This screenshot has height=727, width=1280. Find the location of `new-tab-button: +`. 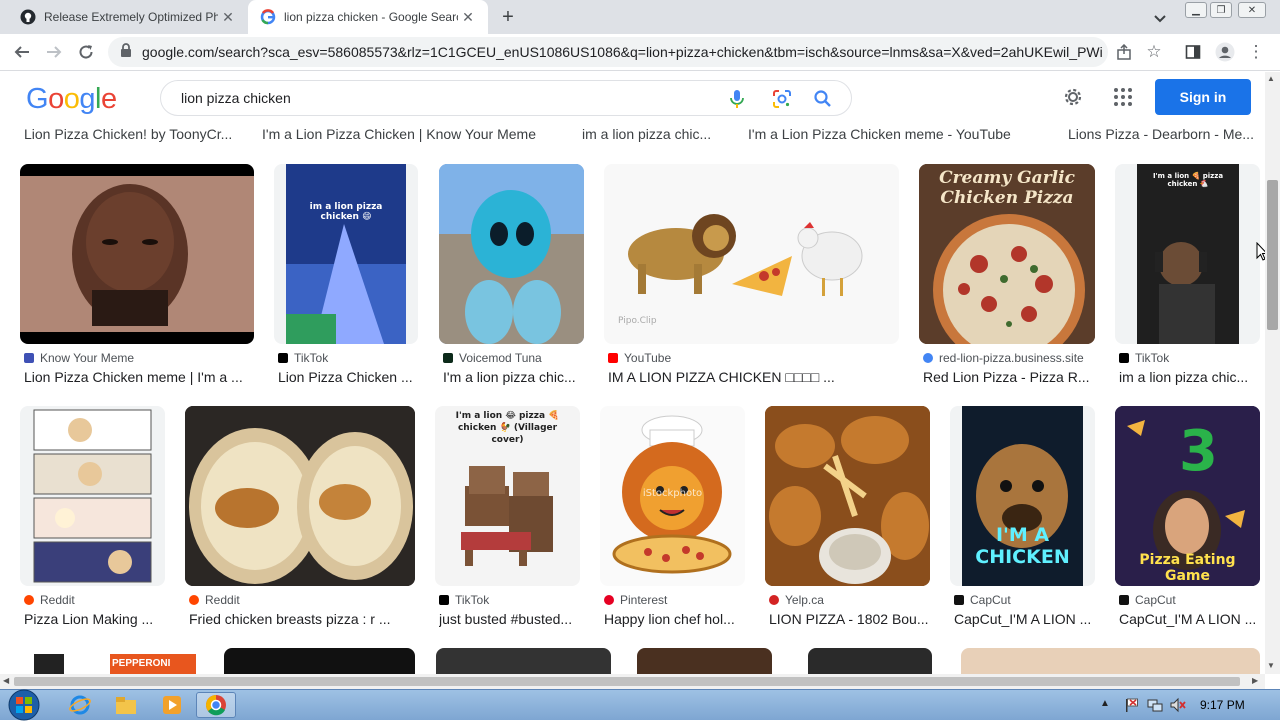

new-tab-button: + is located at coordinates (508, 17).